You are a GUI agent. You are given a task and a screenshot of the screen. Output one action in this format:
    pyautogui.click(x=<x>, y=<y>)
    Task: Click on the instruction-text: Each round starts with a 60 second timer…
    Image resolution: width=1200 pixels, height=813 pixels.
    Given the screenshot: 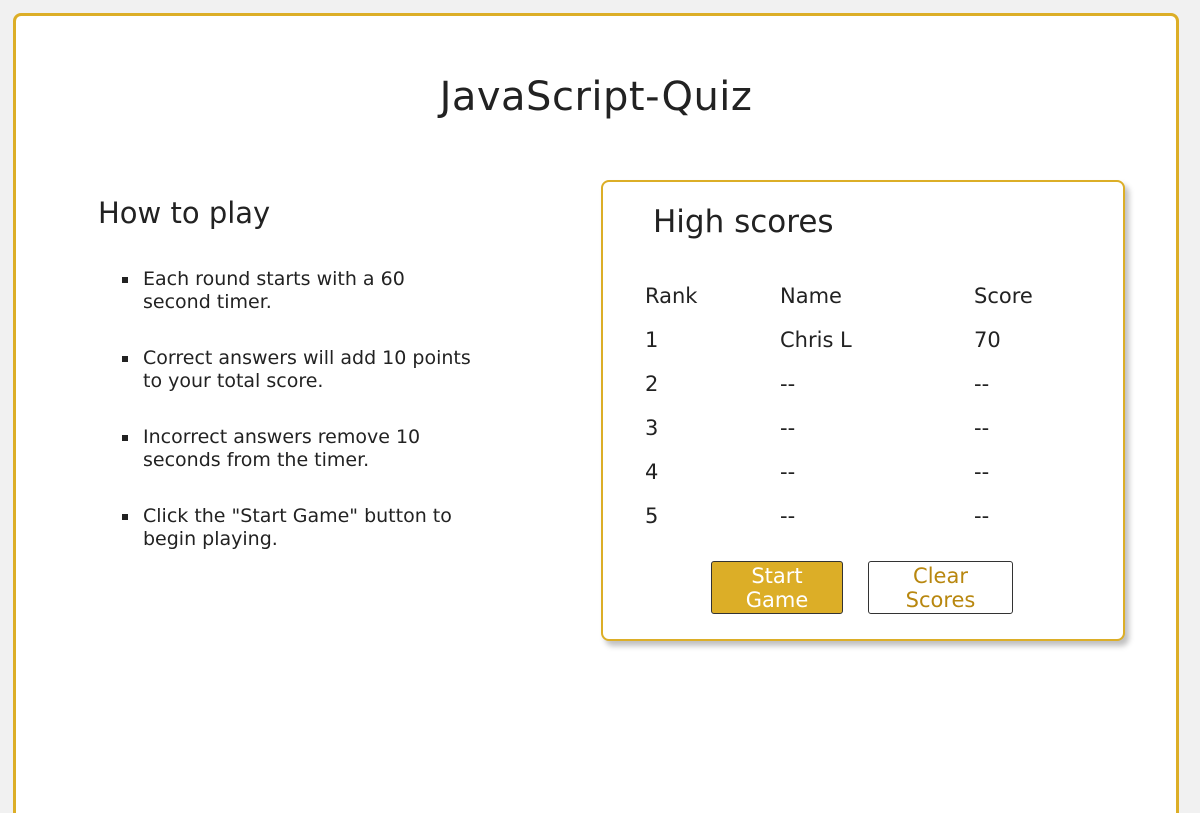 What is the action you would take?
    pyautogui.click(x=274, y=290)
    